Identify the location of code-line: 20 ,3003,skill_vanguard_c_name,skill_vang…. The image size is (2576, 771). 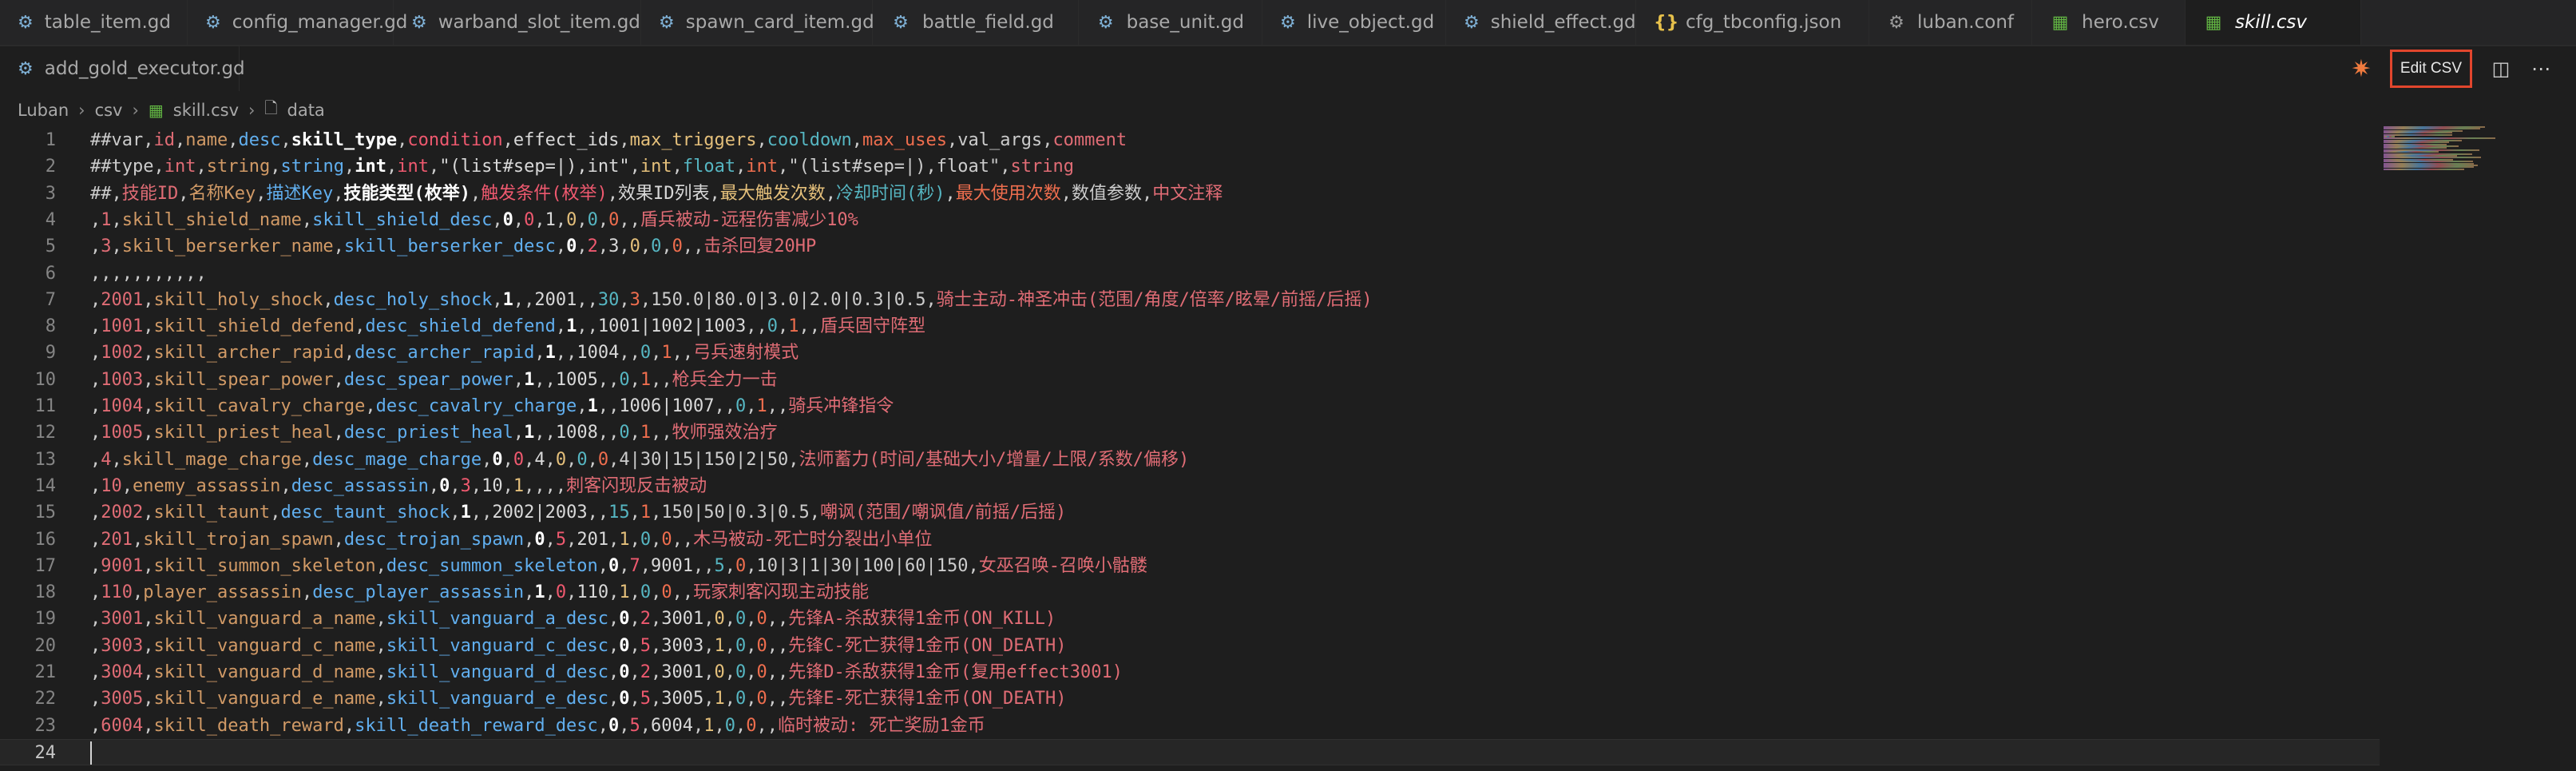
(1190, 646).